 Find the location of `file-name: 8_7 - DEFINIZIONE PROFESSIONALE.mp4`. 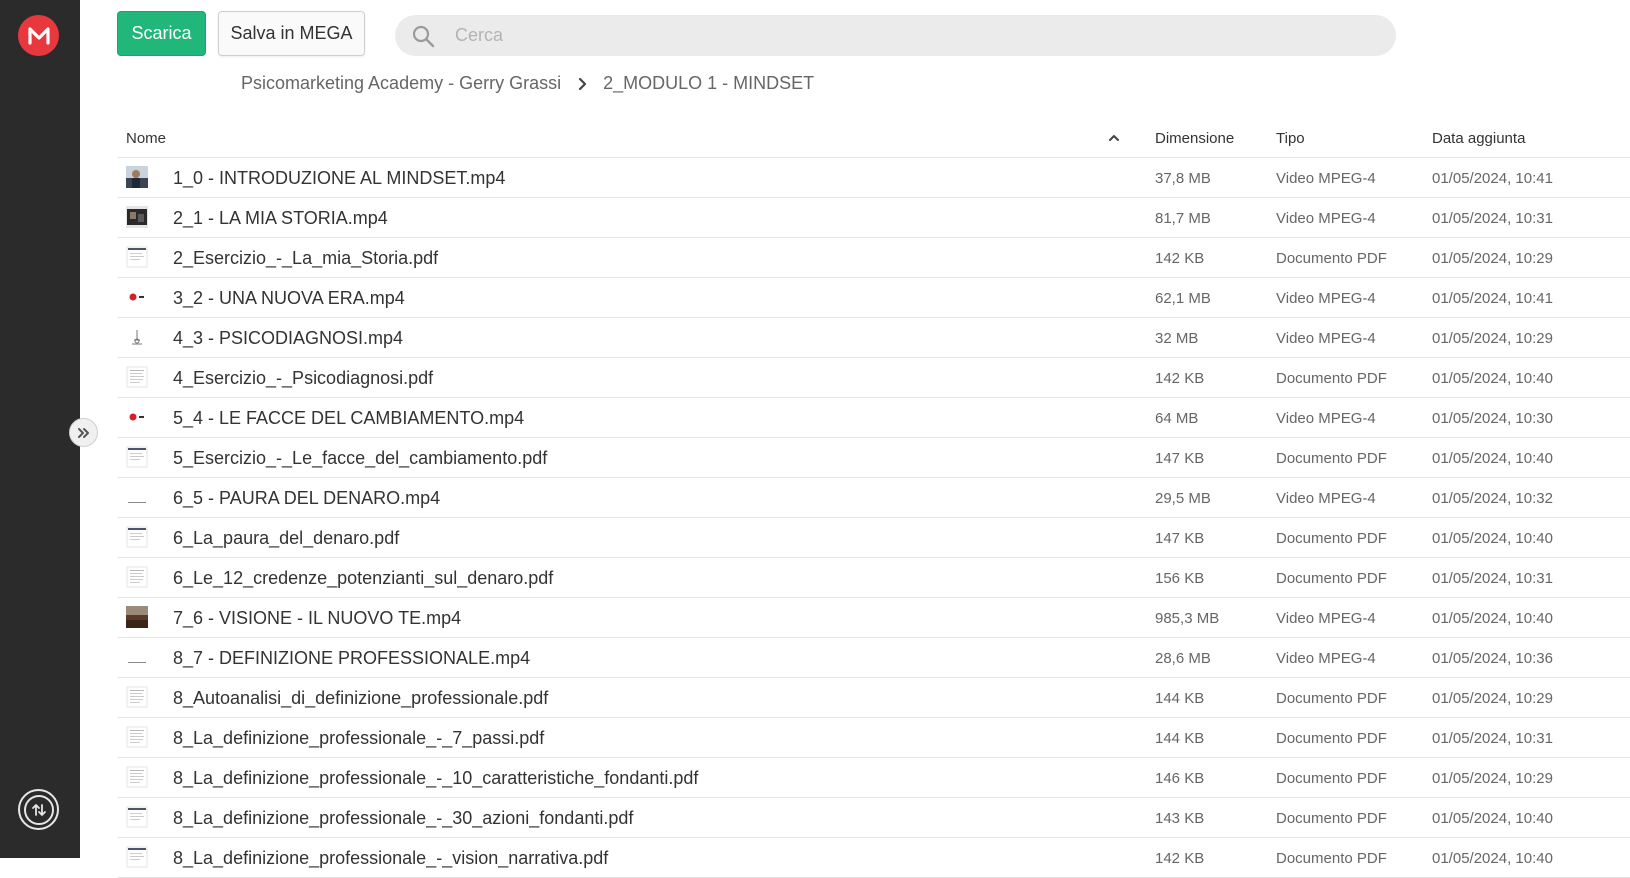

file-name: 8_7 - DEFINIZIONE PROFESSIONALE.mp4 is located at coordinates (351, 658).